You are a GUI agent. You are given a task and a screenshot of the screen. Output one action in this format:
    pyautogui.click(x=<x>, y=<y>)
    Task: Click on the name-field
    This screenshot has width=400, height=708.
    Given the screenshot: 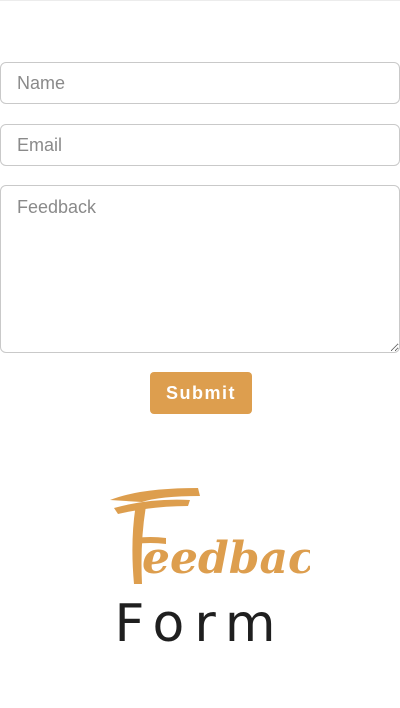 What is the action you would take?
    pyautogui.click(x=200, y=83)
    